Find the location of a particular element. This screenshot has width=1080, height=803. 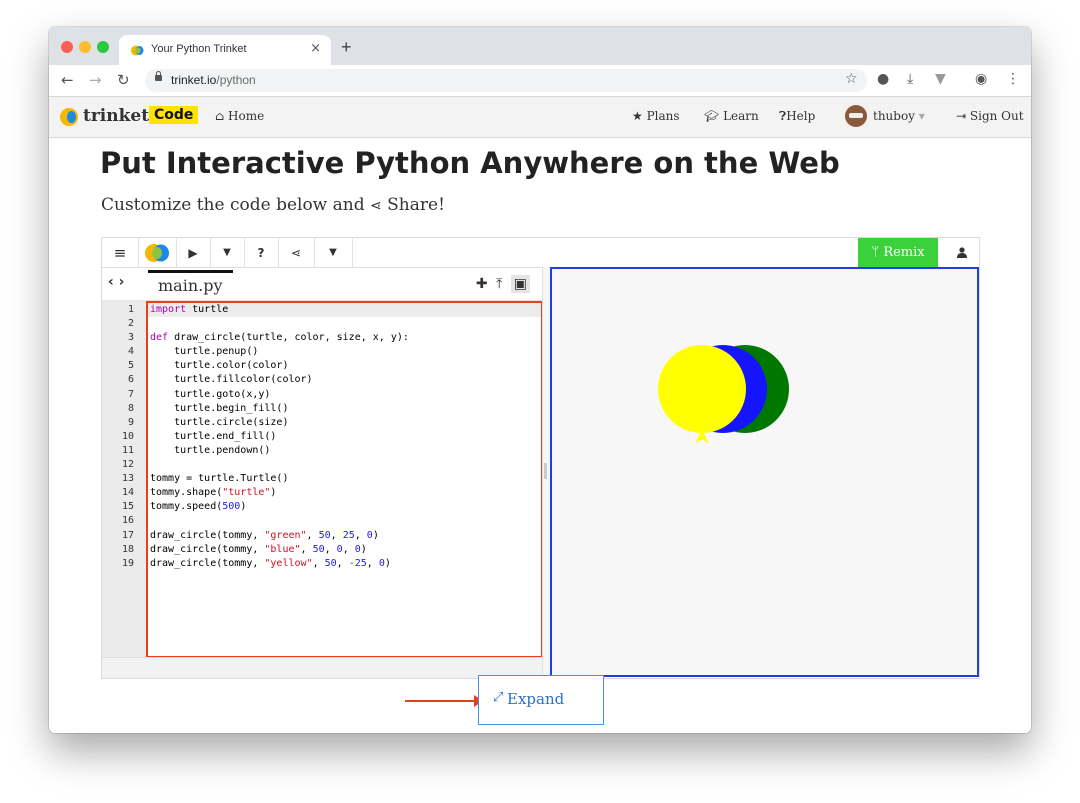

file-tab-main: main.py is located at coordinates (190, 286).